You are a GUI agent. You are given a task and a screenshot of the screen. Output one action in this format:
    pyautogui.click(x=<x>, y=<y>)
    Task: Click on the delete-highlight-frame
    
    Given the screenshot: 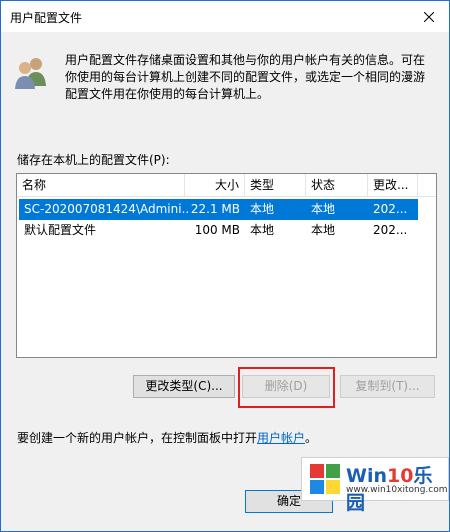 What is the action you would take?
    pyautogui.click(x=286, y=387)
    